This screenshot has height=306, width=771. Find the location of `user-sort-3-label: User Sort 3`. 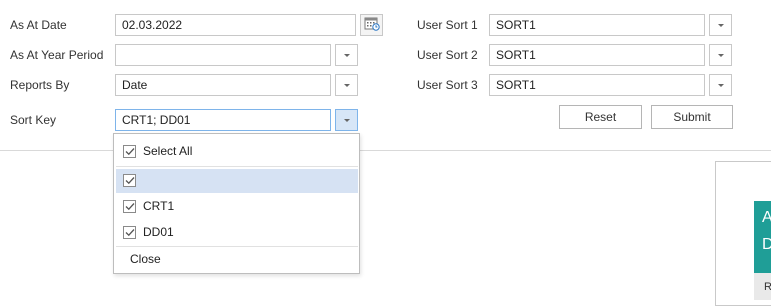

user-sort-3-label: User Sort 3 is located at coordinates (447, 85).